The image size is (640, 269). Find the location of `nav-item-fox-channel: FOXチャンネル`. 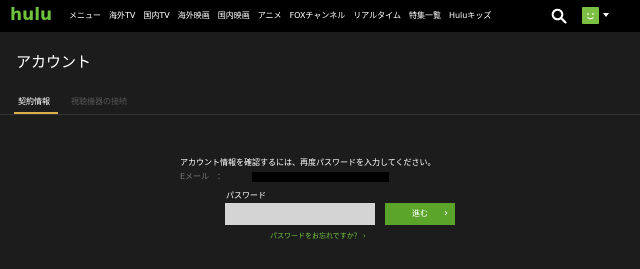

nav-item-fox-channel: FOXチャンネル is located at coordinates (318, 16).